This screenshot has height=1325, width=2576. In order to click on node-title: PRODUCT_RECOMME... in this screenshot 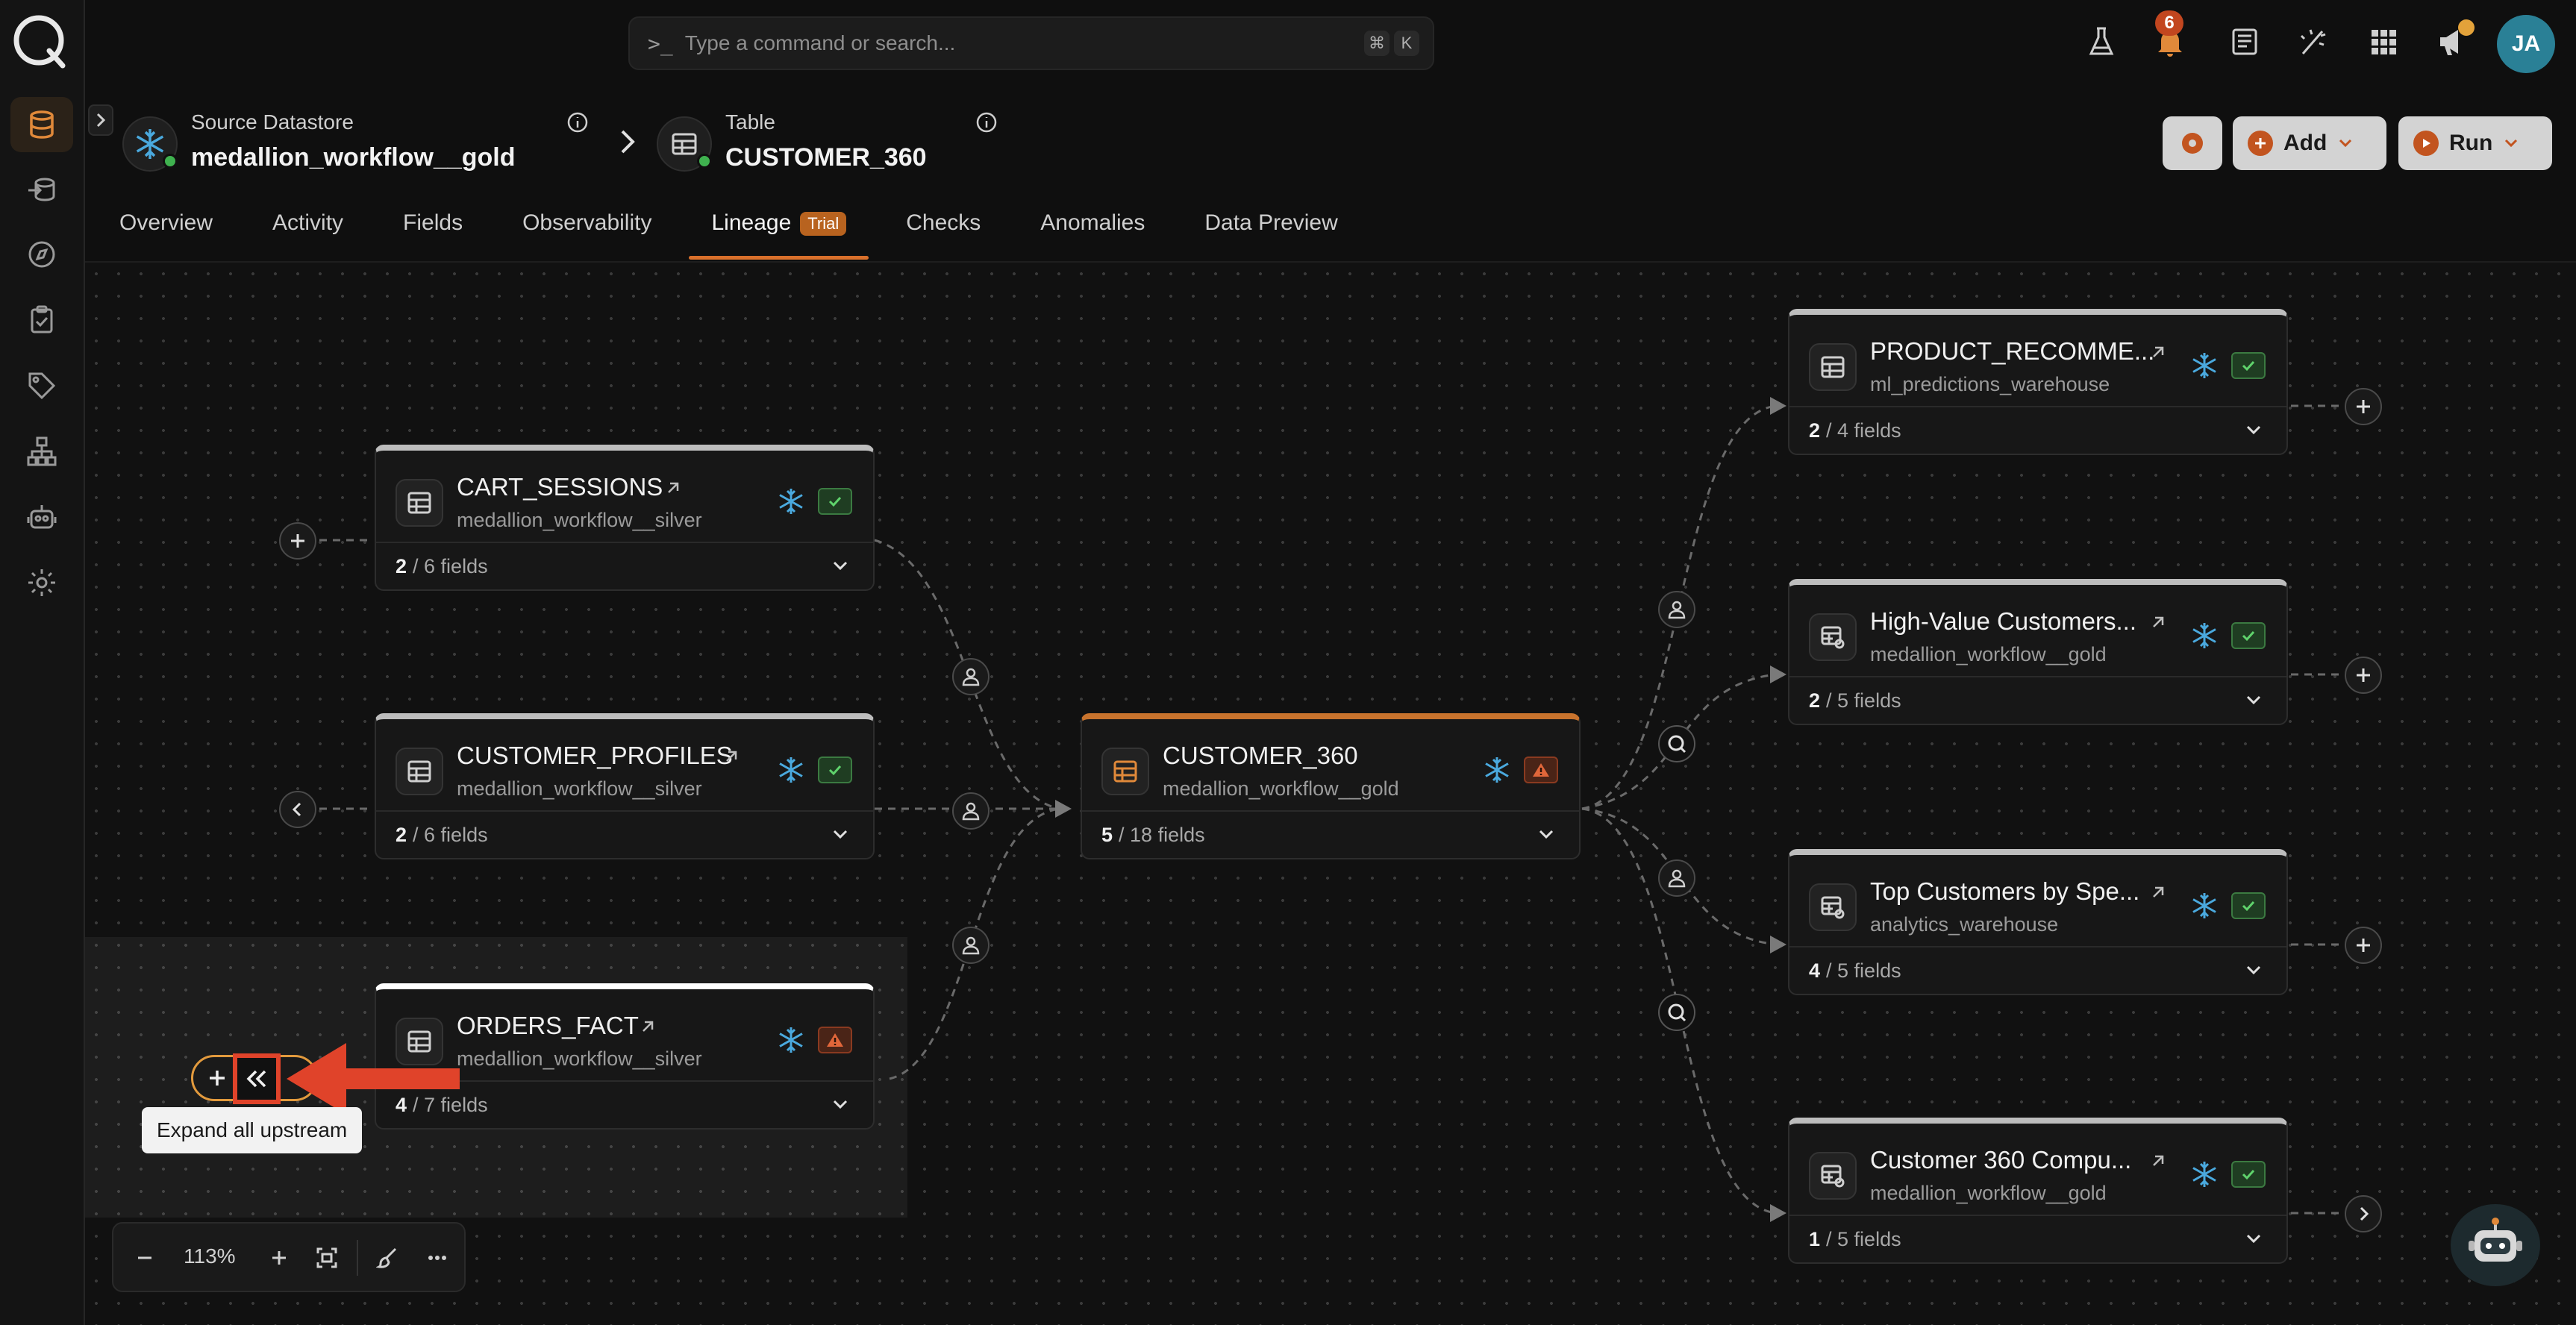, I will do `click(2012, 351)`.